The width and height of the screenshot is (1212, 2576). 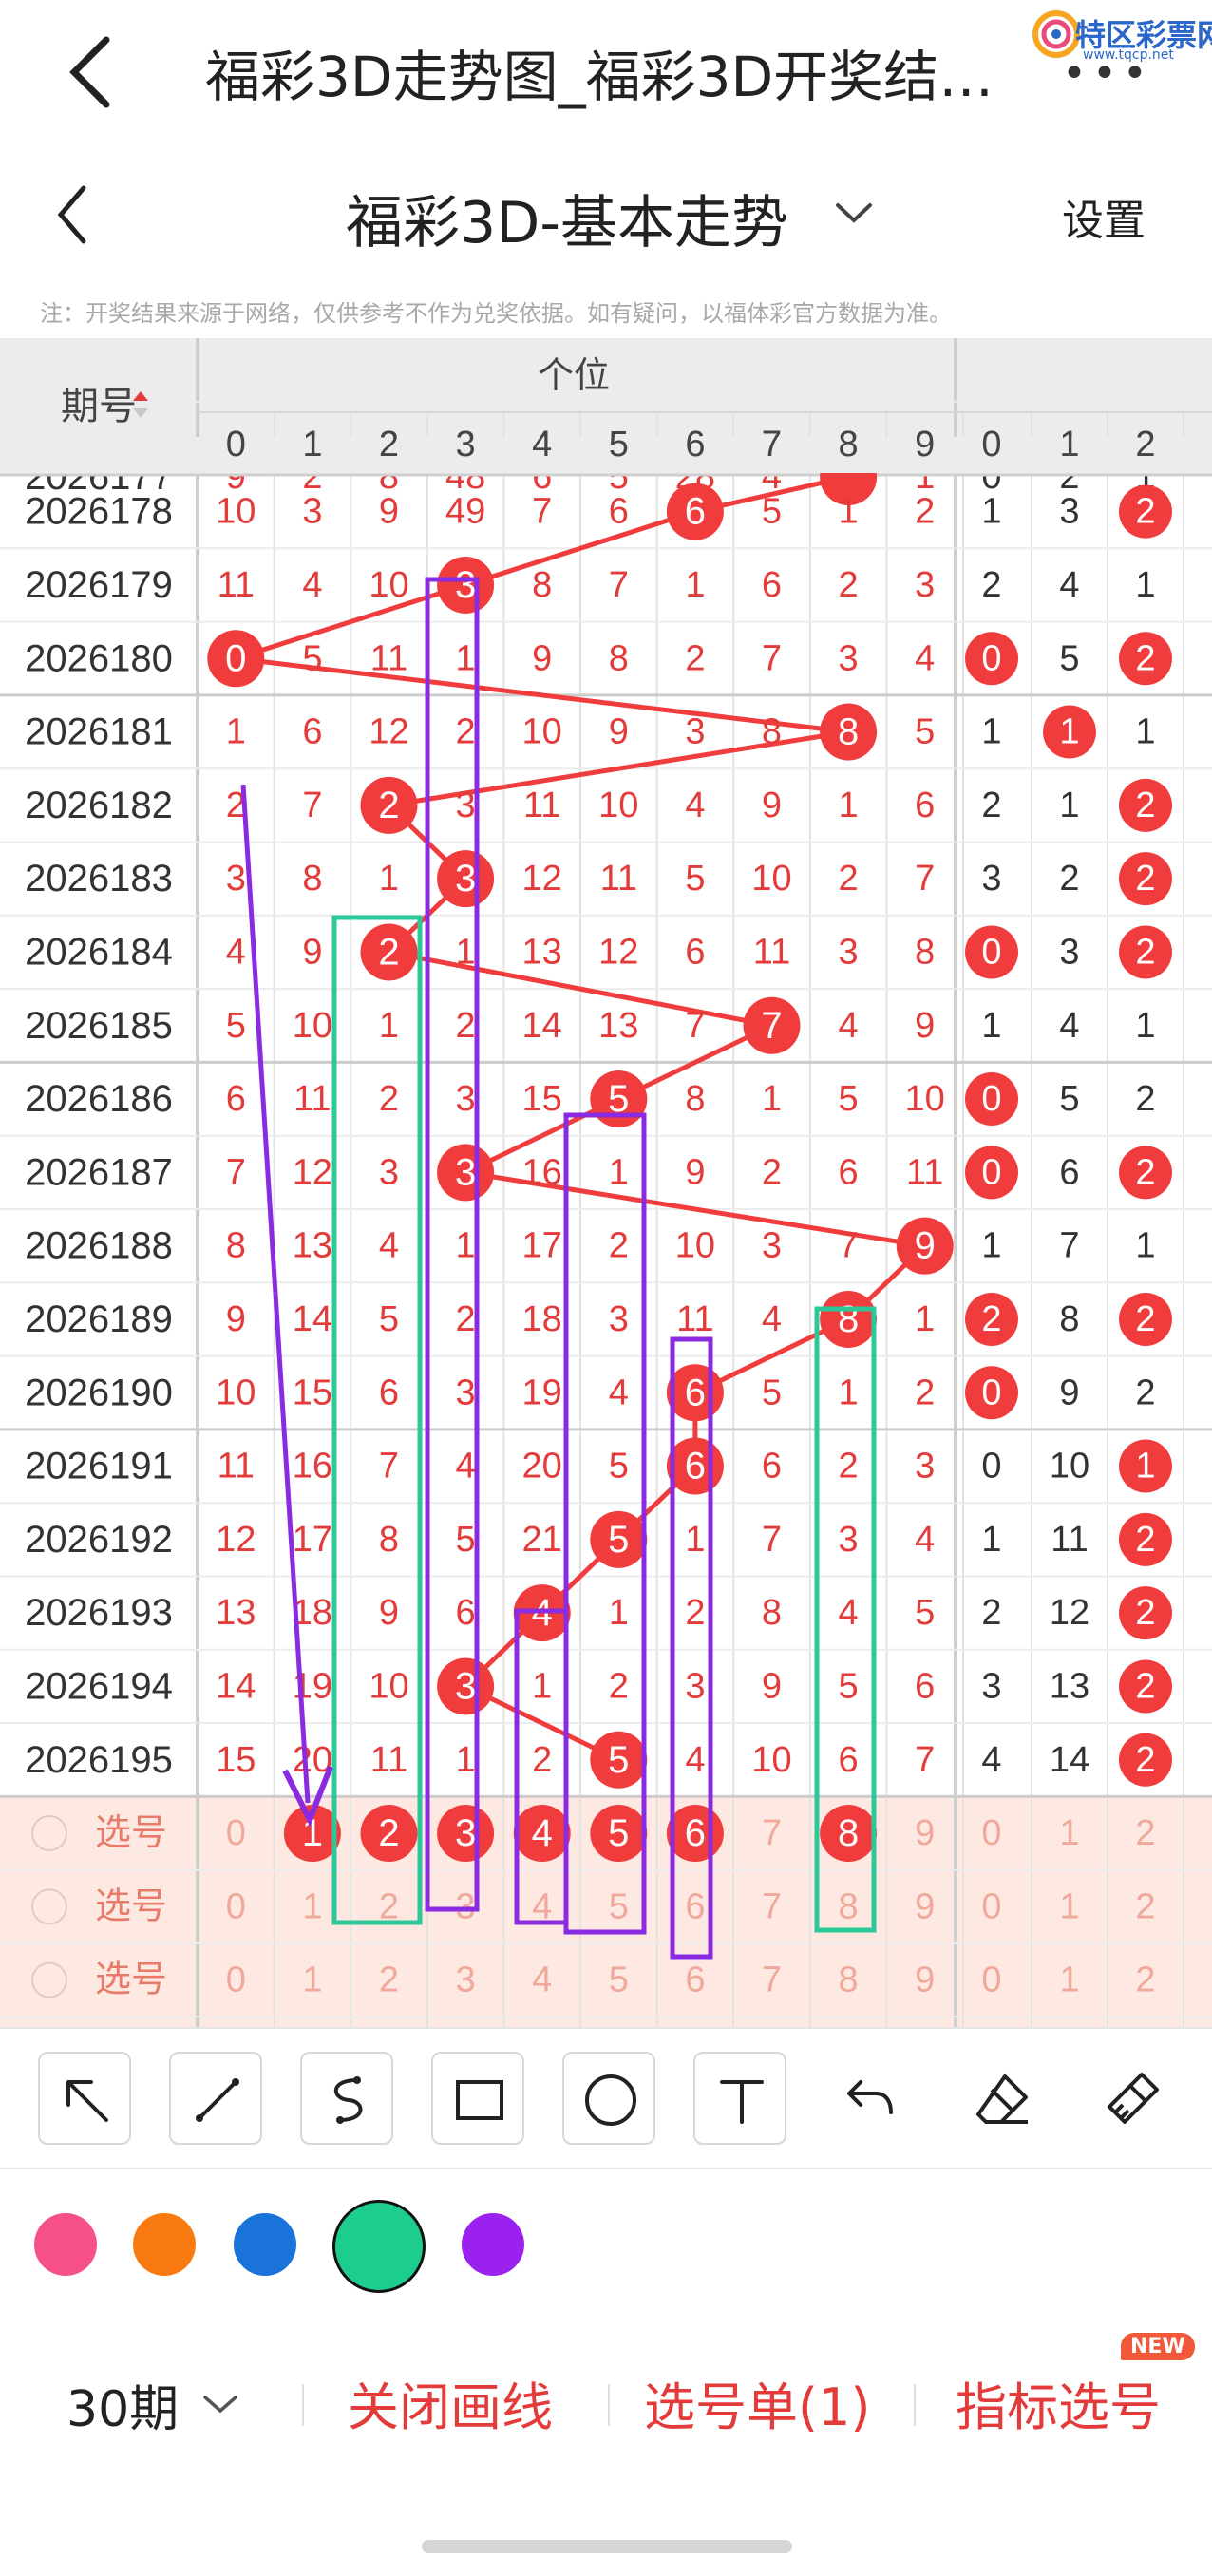 I want to click on table-cell: 11, so click(x=924, y=1172).